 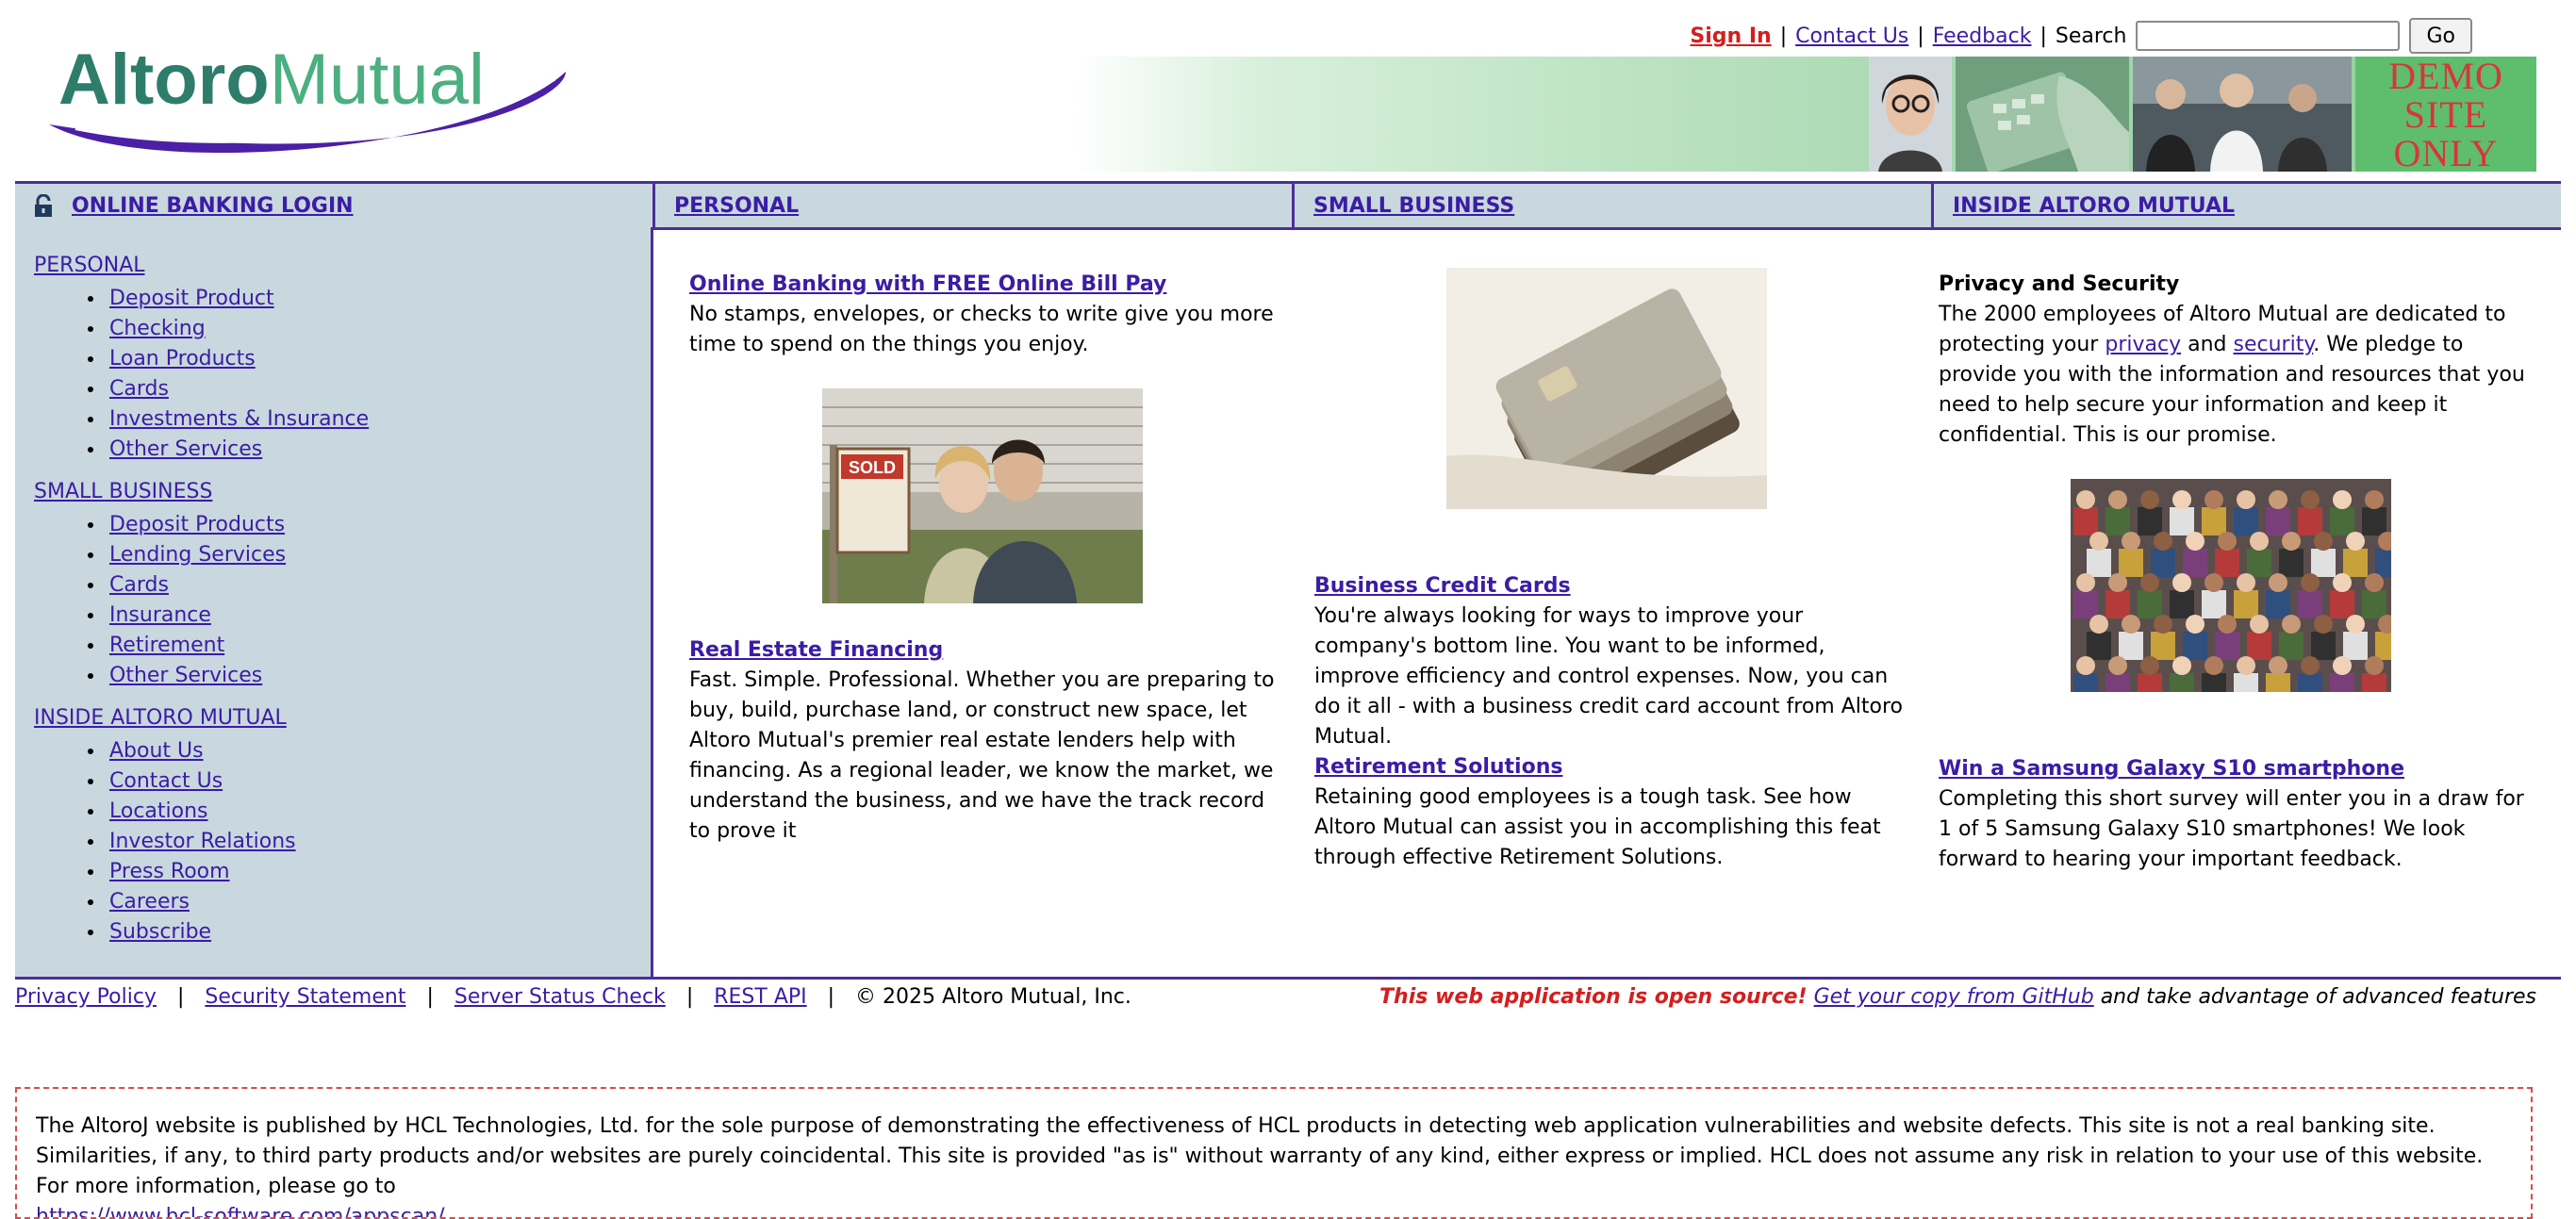 I want to click on tab-inside-altoro-mutual-link: INSIDE ALTORO MUTUAL, so click(x=2094, y=206).